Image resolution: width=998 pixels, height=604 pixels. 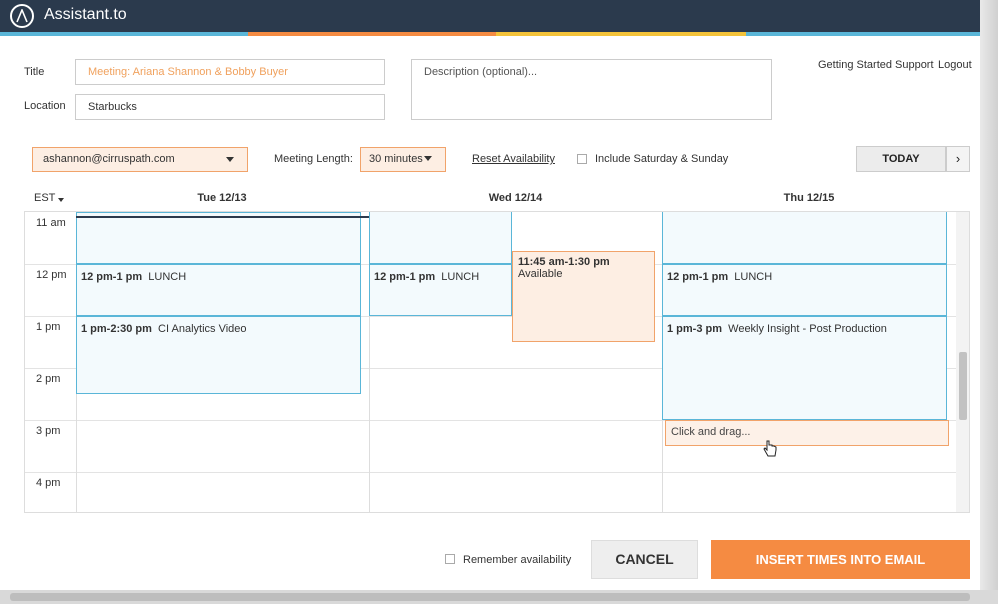 I want to click on grid-line, so click(x=497, y=472).